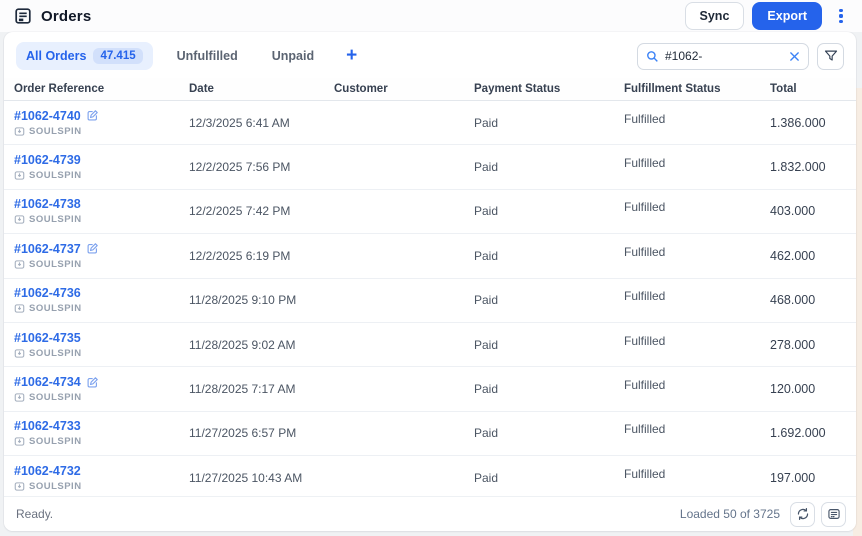 The height and width of the screenshot is (536, 862). Describe the element at coordinates (47, 116) in the screenshot. I see `order-link: #1062-4740` at that location.